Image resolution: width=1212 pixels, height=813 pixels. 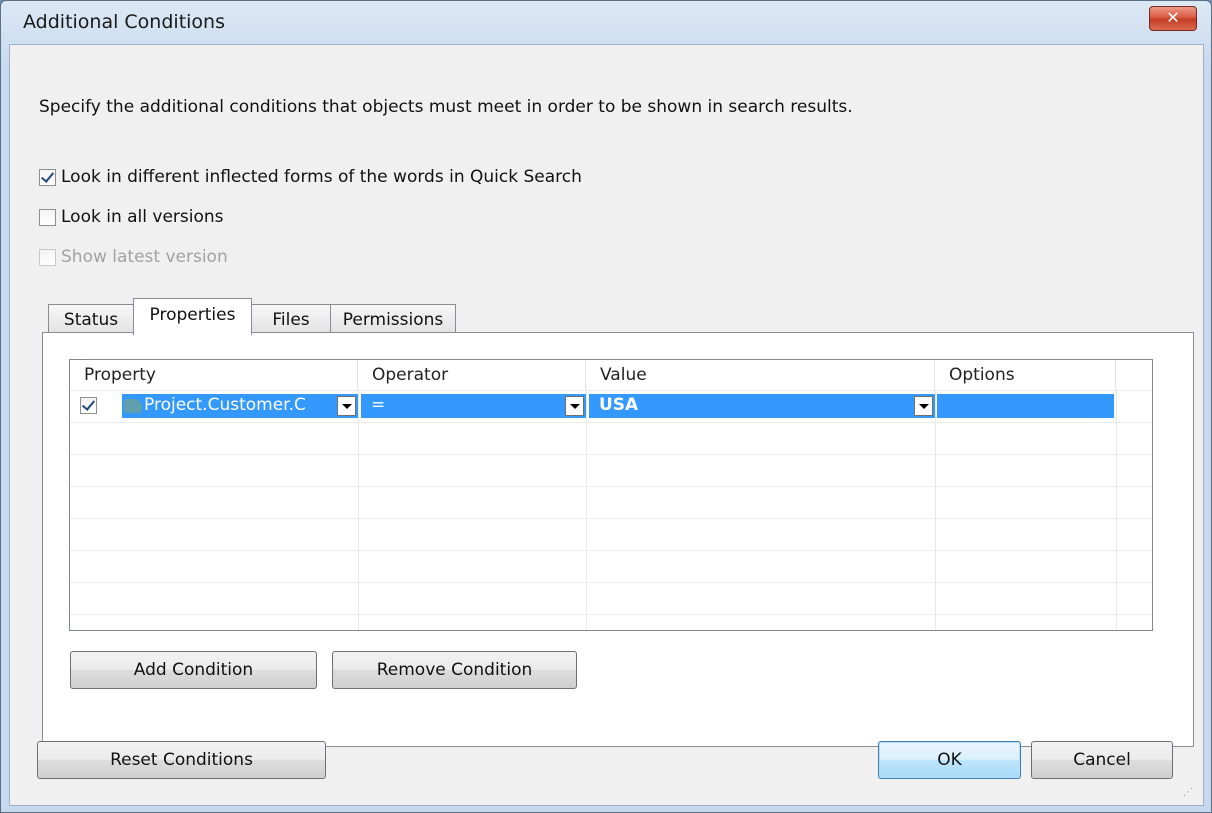 What do you see at coordinates (606, 23) in the screenshot?
I see `title-bar: Additional Conditions ✕` at bounding box center [606, 23].